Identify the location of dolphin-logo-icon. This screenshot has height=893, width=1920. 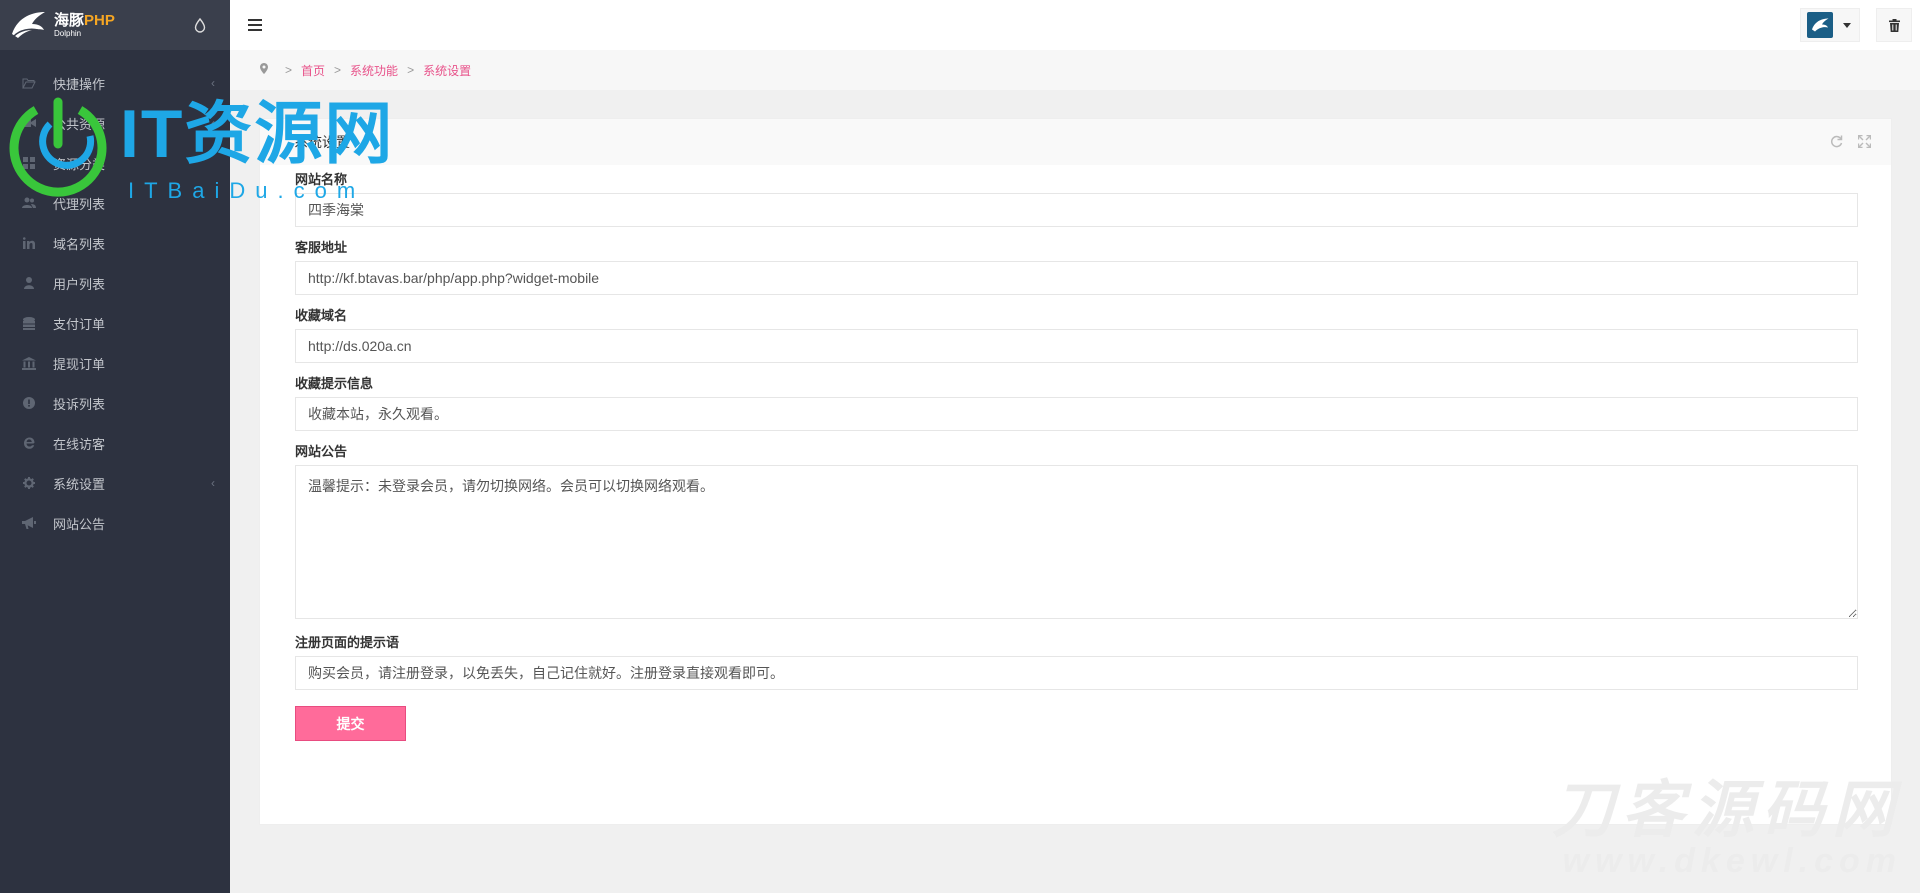
(28, 25).